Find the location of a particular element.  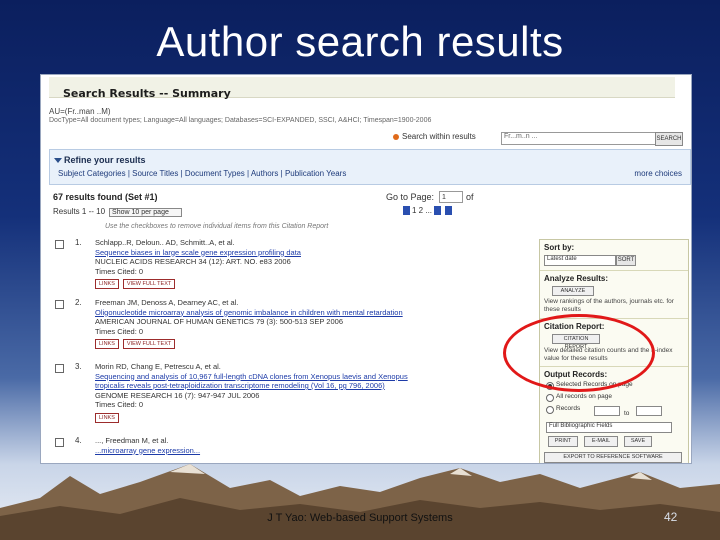

fields-select: Full Bibliographic Fields is located at coordinates (609, 427).